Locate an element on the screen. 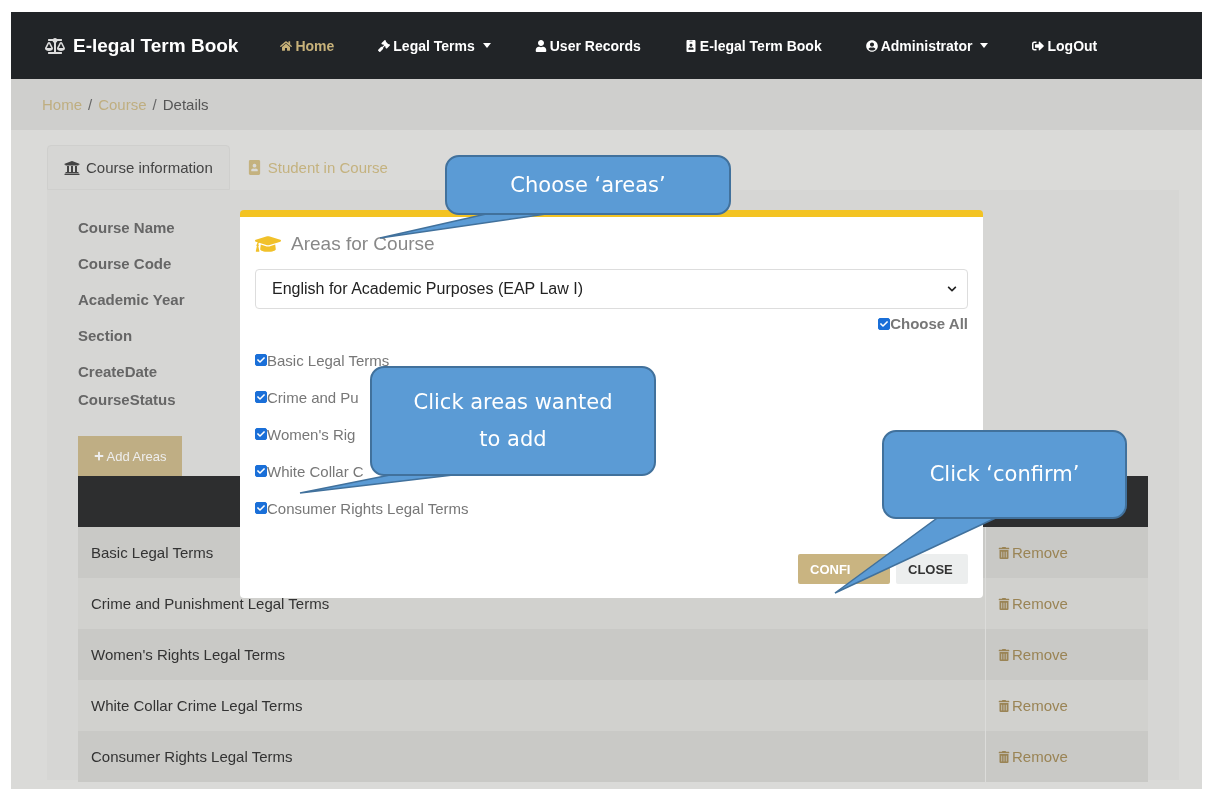 The image size is (1213, 789). nav-link: Administrator is located at coordinates (927, 45).